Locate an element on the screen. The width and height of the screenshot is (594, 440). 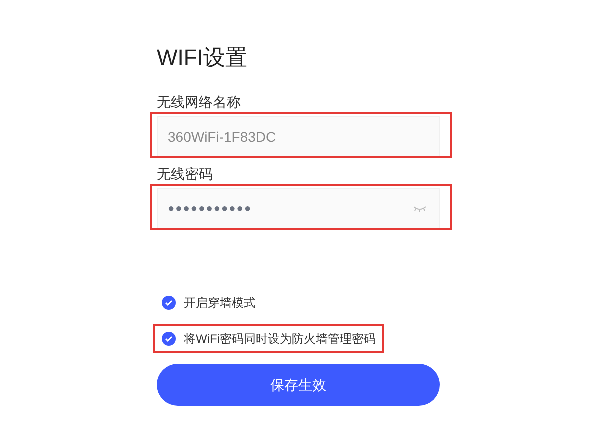
input-field: 360WiFi-1F83DC is located at coordinates (298, 137).